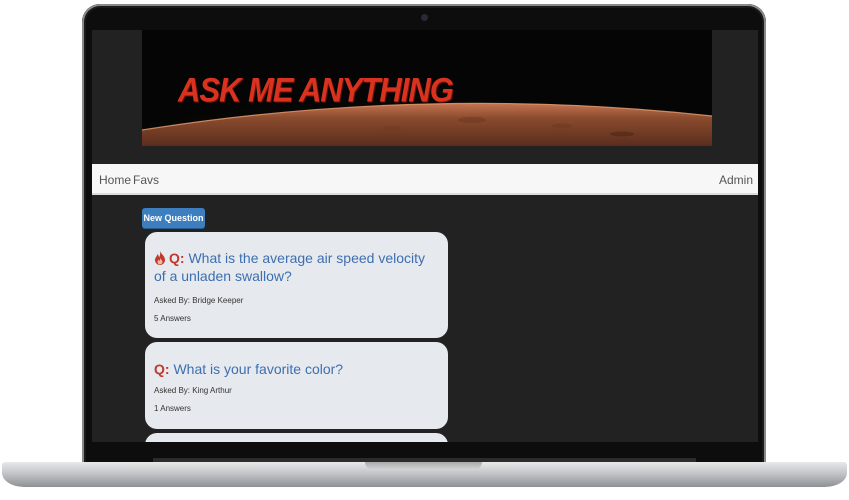 The width and height of the screenshot is (849, 500). What do you see at coordinates (172, 408) in the screenshot?
I see `answer-count: 1 Answers` at bounding box center [172, 408].